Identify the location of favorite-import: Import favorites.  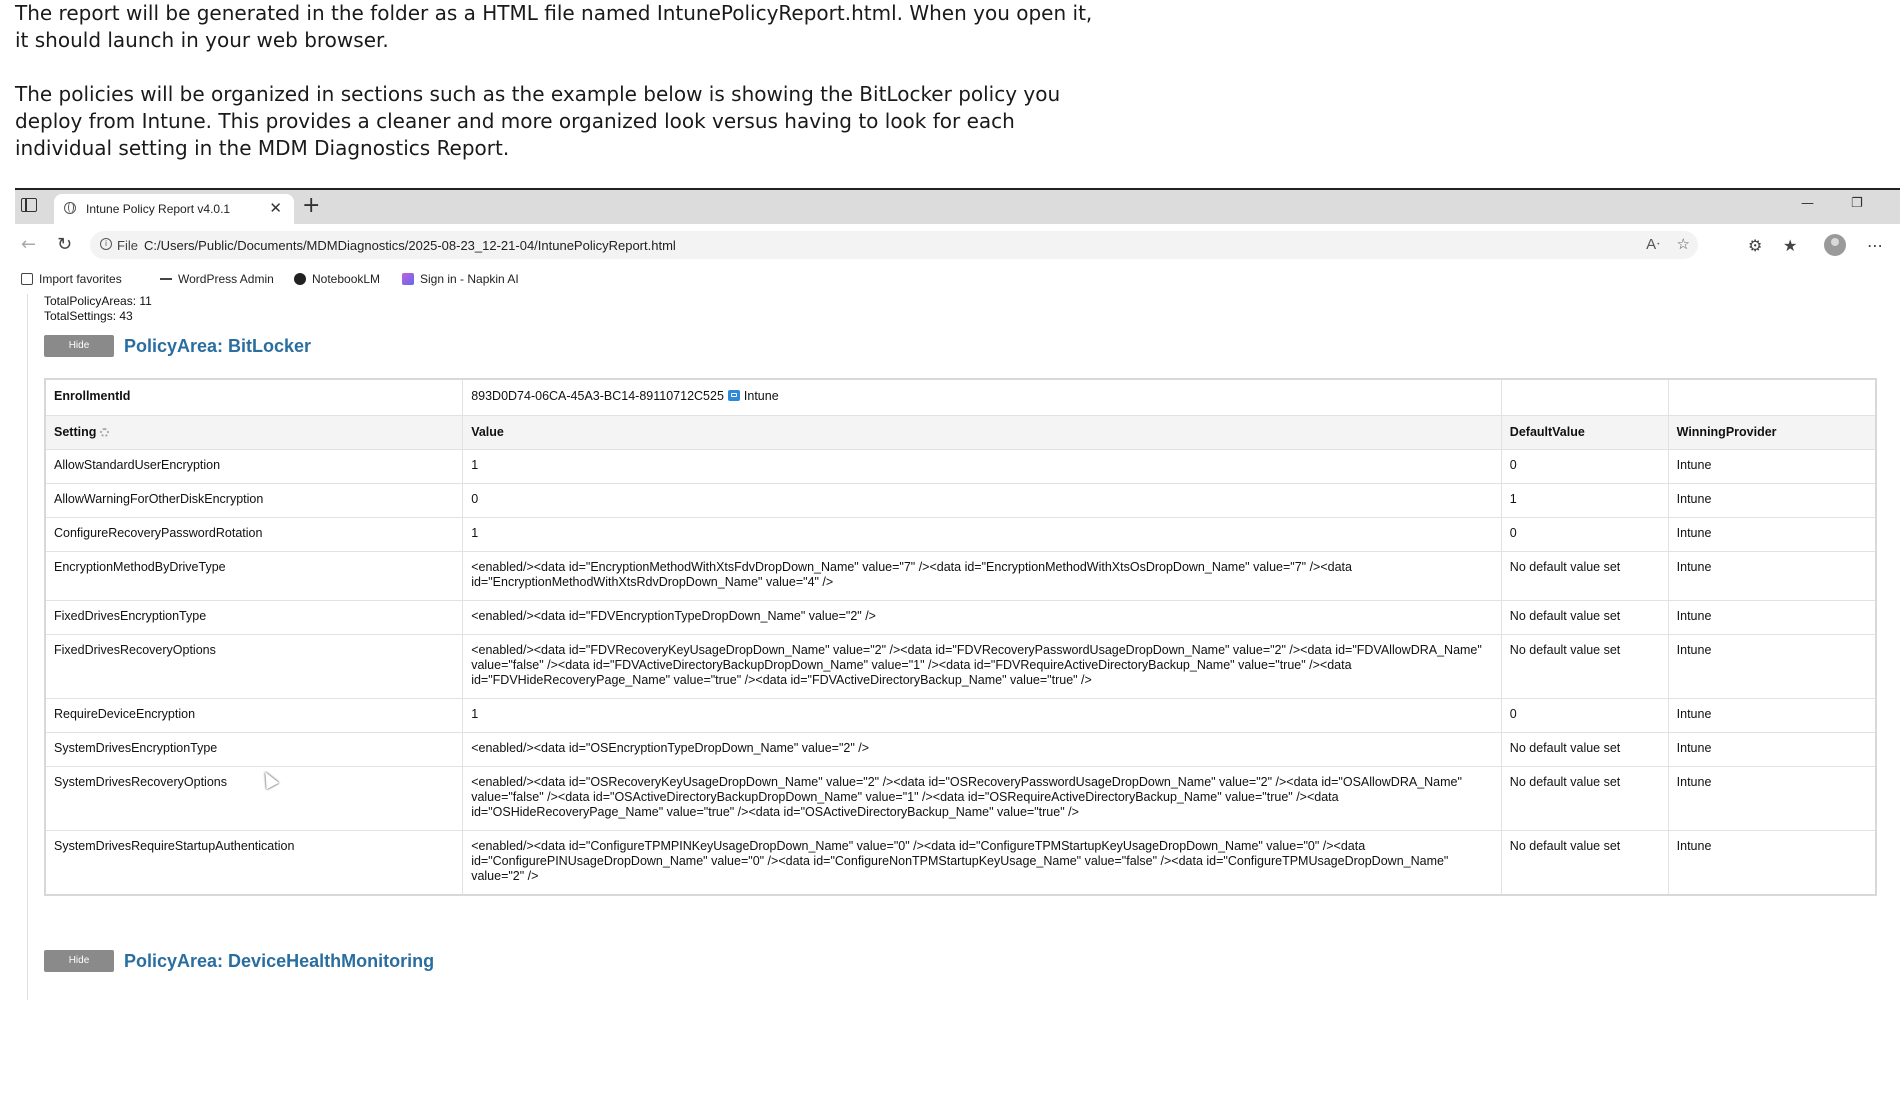
(71, 279).